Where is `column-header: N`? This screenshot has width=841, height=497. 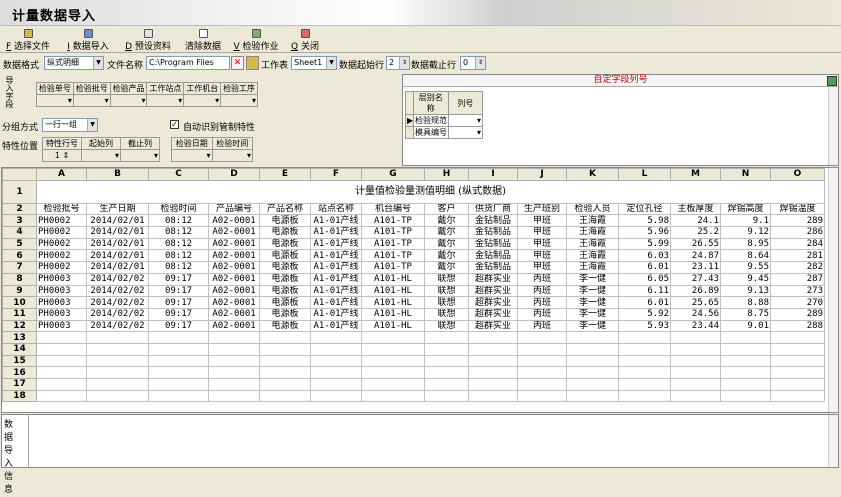 column-header: N is located at coordinates (745, 174).